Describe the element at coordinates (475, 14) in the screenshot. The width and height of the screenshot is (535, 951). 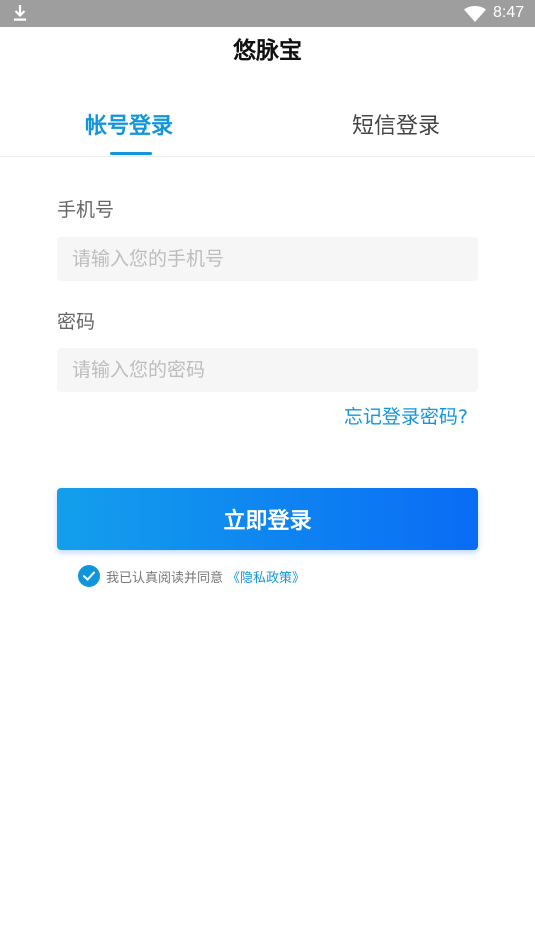
I see `wifi-icon` at that location.